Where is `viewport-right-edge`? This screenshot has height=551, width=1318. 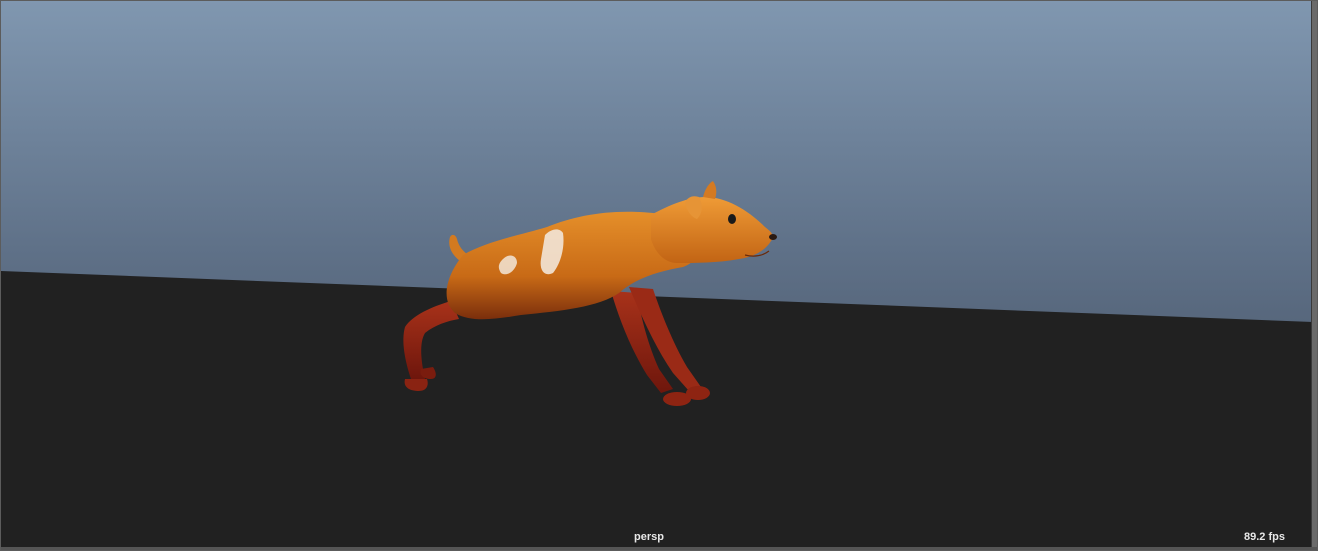
viewport-right-edge is located at coordinates (1314, 275).